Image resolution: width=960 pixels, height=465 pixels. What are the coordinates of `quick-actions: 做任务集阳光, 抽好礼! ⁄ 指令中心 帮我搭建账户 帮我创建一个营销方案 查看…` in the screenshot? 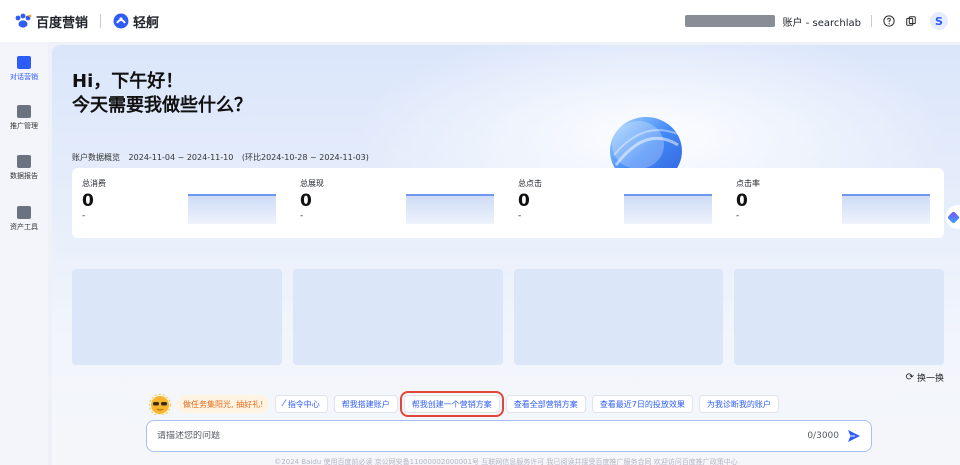 It's located at (462, 404).